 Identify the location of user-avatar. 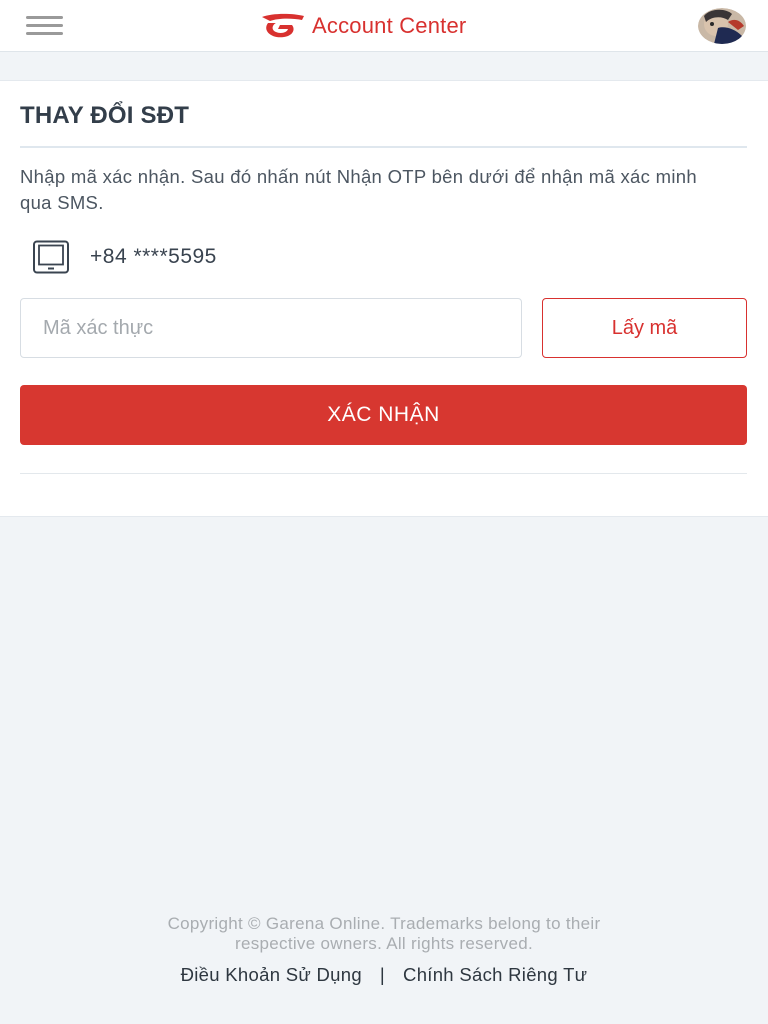
(722, 26).